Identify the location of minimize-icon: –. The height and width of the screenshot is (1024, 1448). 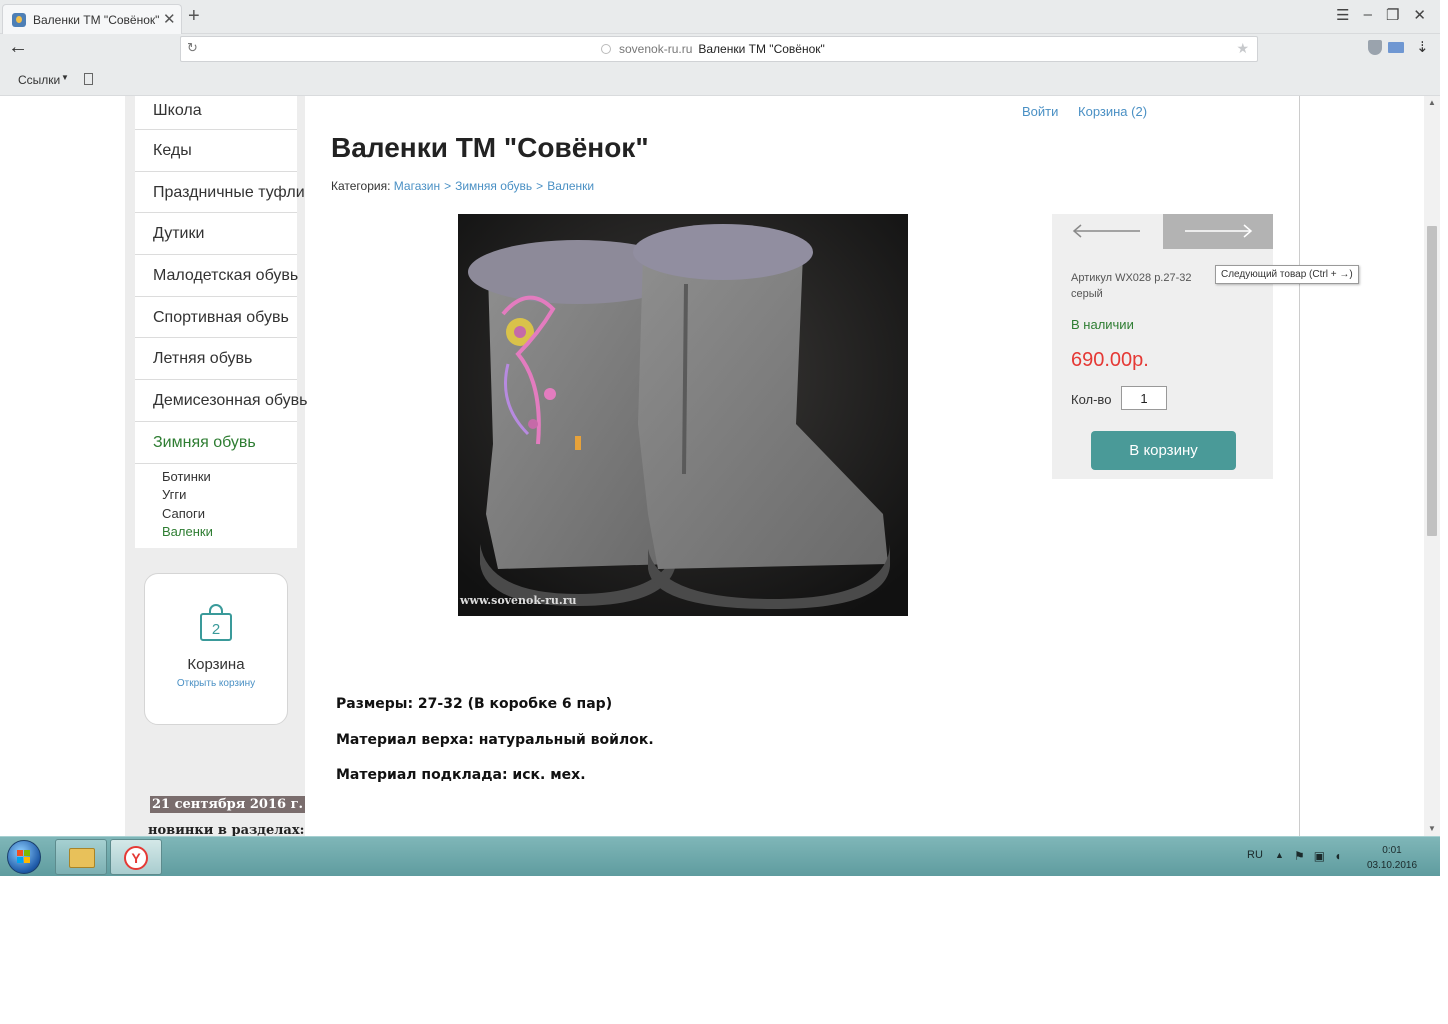
(1368, 15).